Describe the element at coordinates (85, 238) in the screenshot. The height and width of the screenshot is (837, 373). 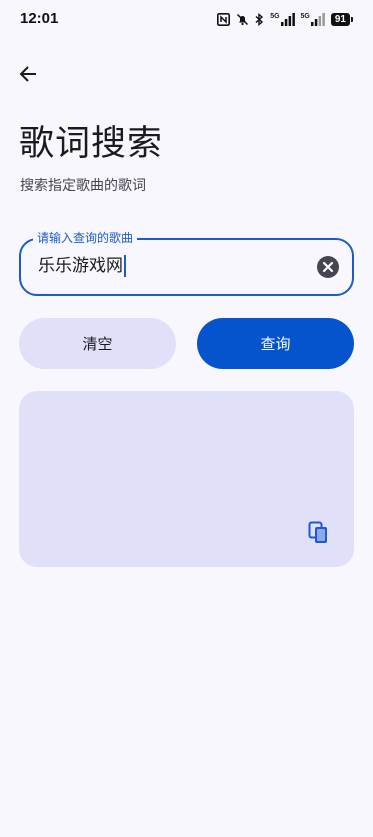
I see `song-search-label: 请输入查询的歌曲` at that location.